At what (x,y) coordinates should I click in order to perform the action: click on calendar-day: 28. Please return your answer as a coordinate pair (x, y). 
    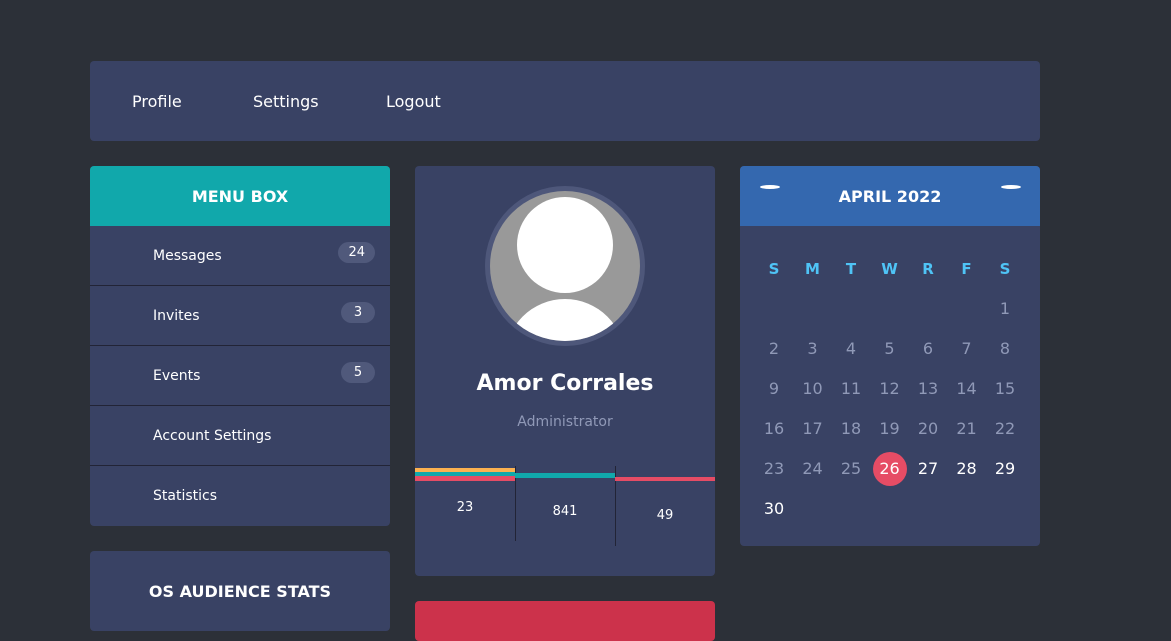
    Looking at the image, I should click on (967, 469).